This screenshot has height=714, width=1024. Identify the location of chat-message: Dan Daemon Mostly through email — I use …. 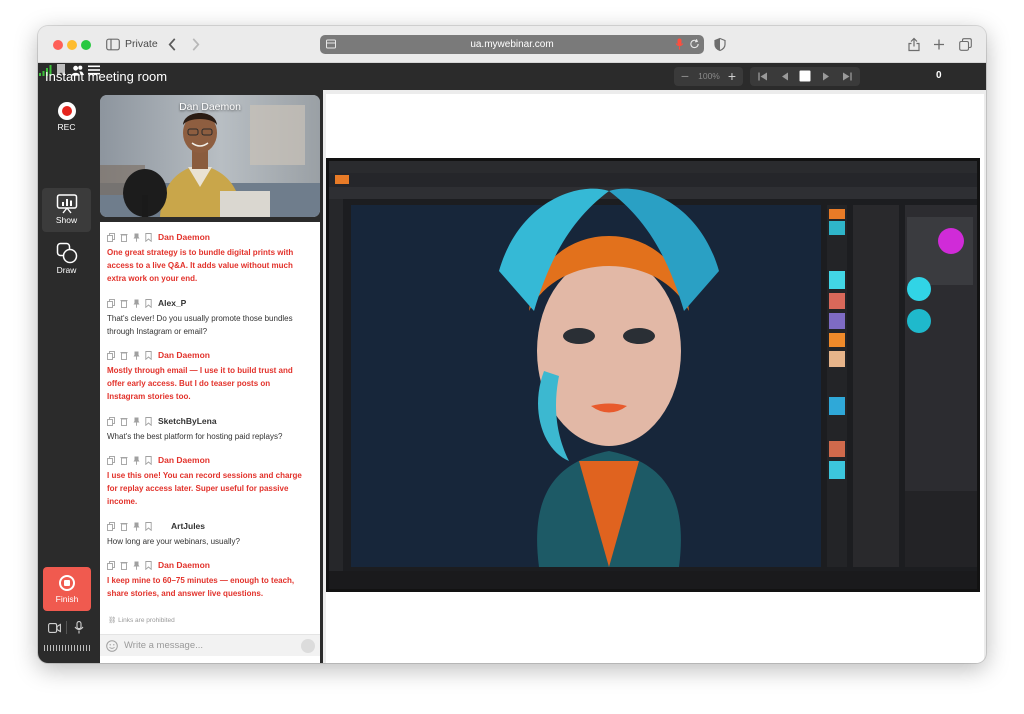
(207, 376).